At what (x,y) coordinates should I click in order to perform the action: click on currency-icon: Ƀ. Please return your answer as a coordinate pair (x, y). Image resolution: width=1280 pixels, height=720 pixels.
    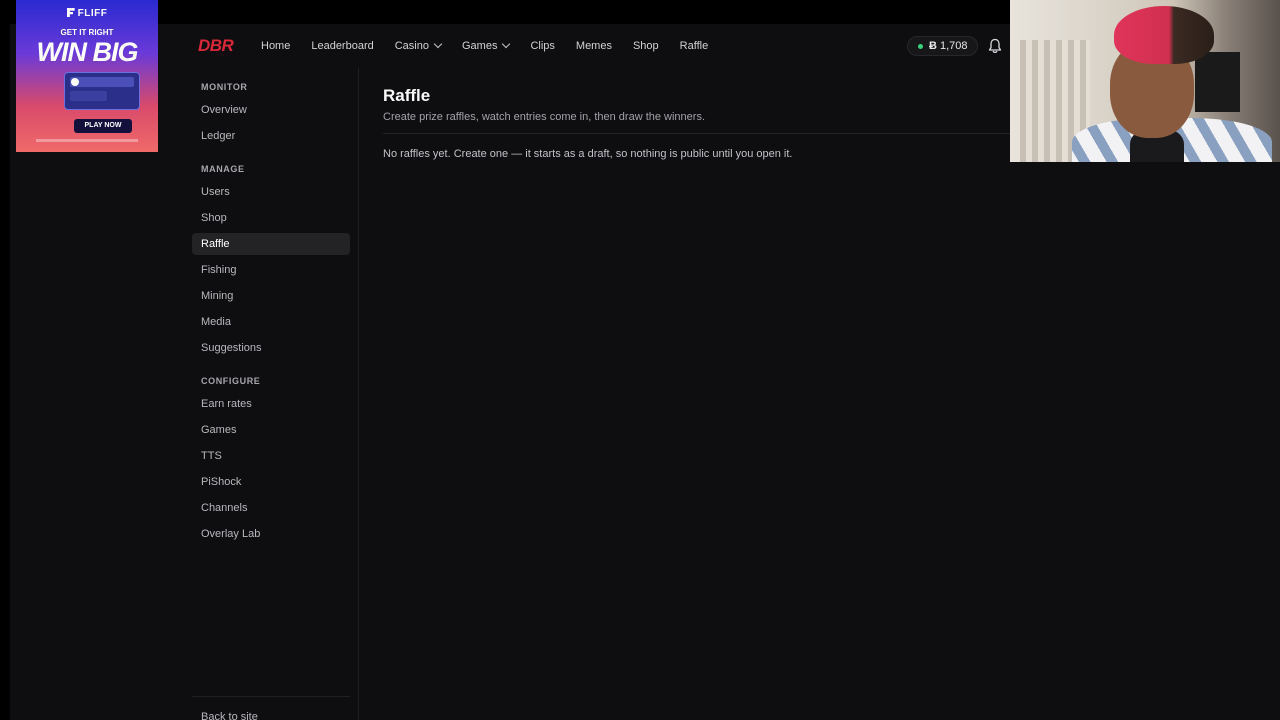
    Looking at the image, I should click on (933, 46).